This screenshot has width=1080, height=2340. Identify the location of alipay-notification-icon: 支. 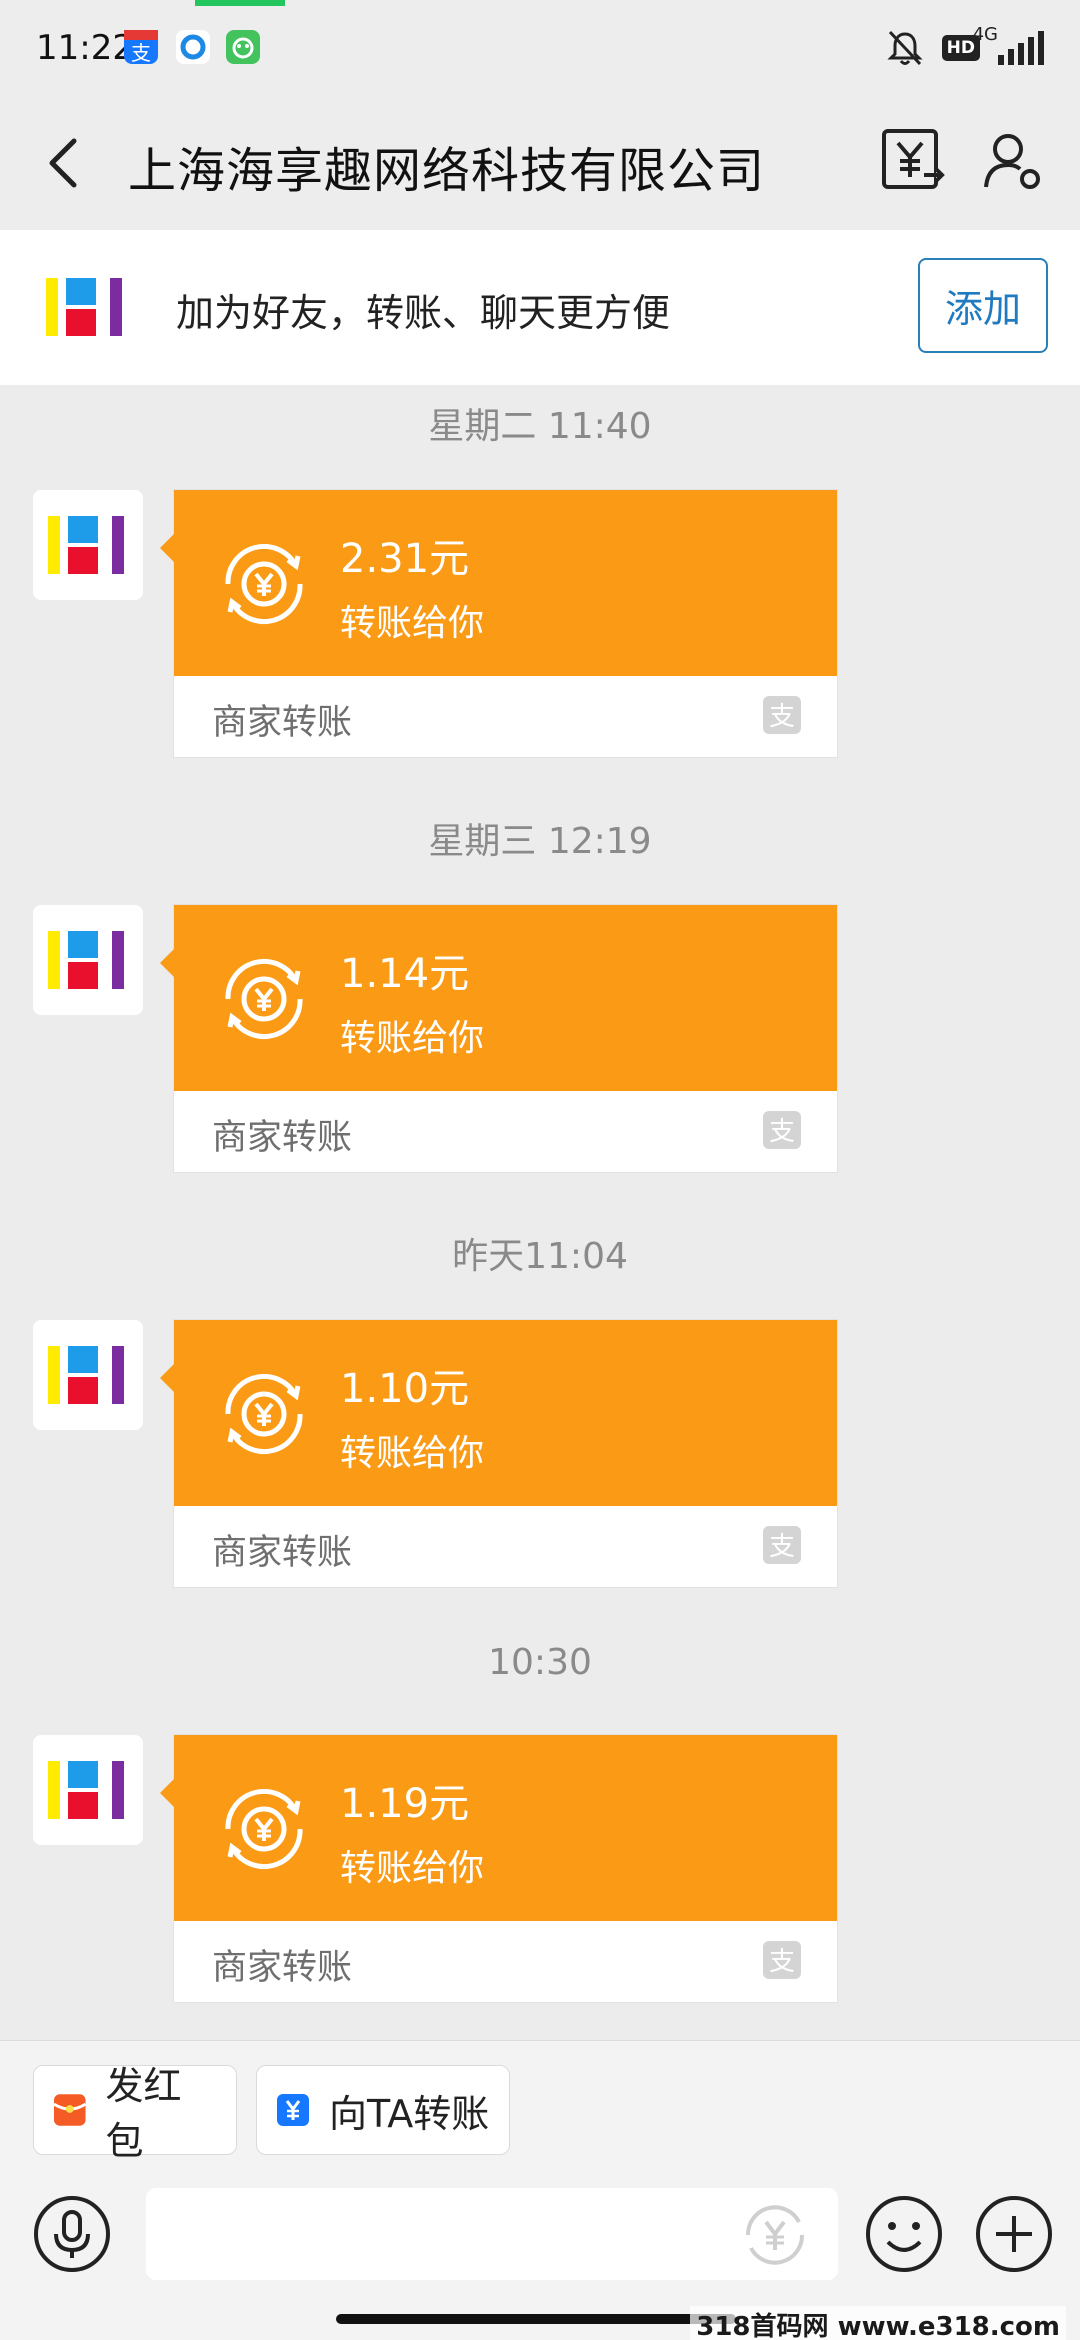
(141, 47).